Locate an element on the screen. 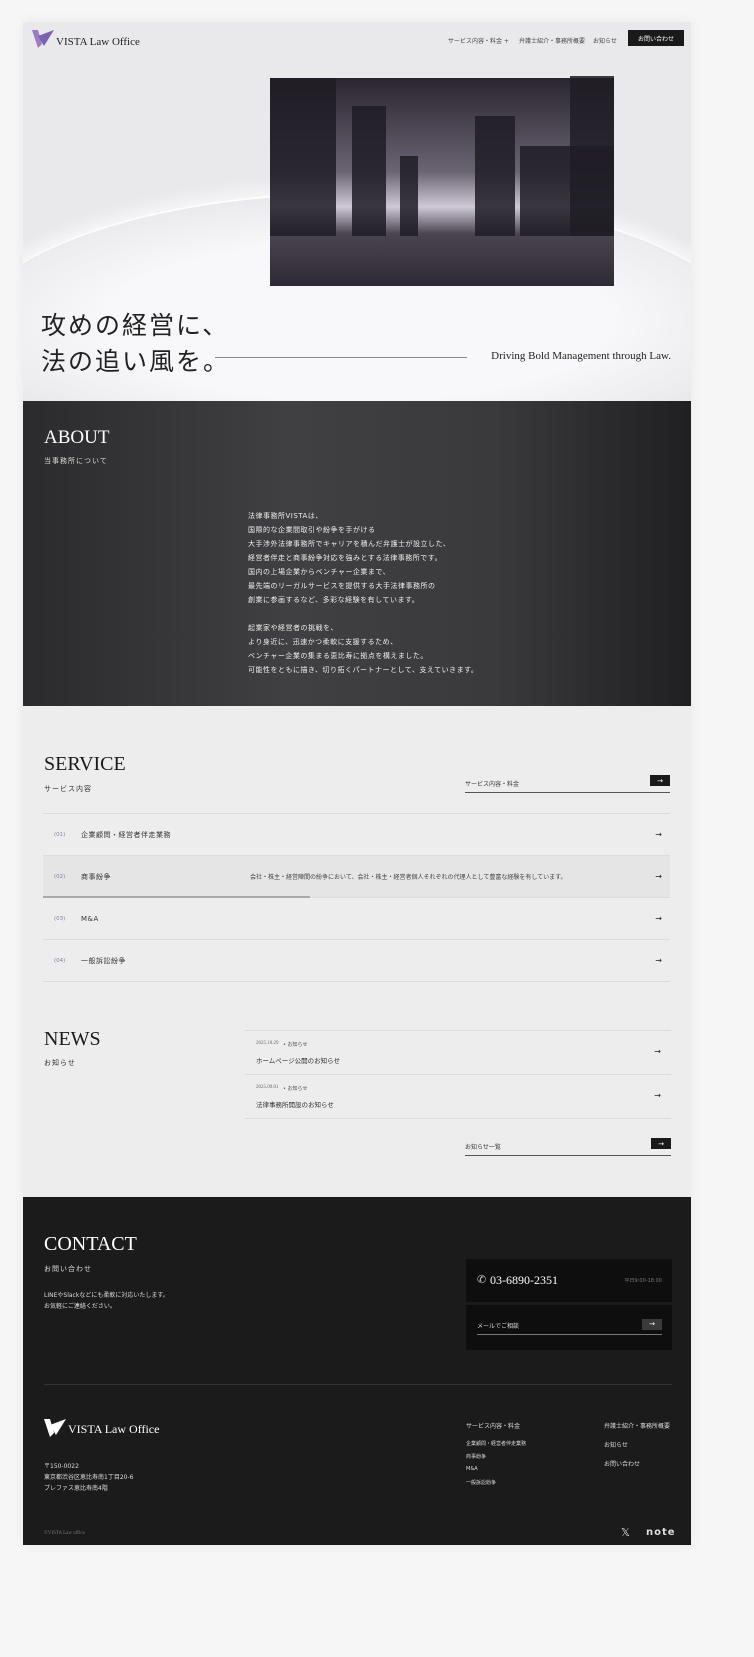 This screenshot has height=1657, width=754. nav-news: お知らせ is located at coordinates (605, 40).